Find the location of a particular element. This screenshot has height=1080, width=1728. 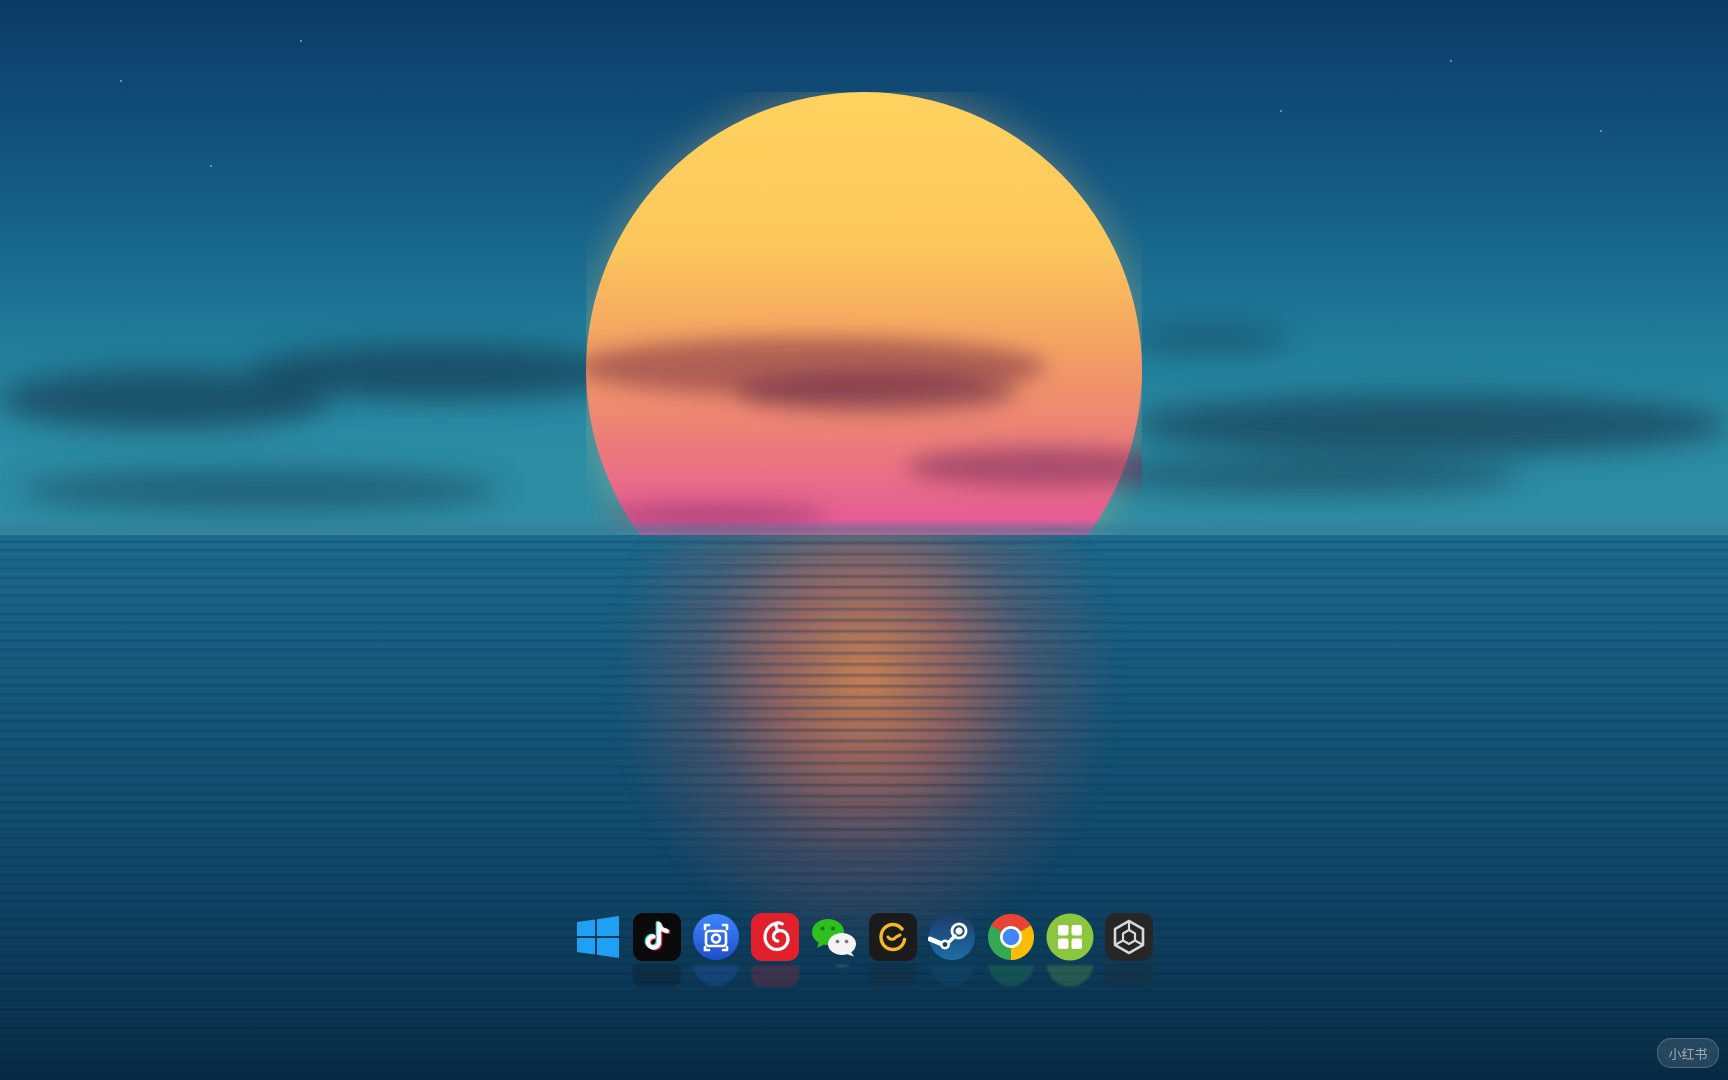

dock-item-wechat is located at coordinates (834, 940).